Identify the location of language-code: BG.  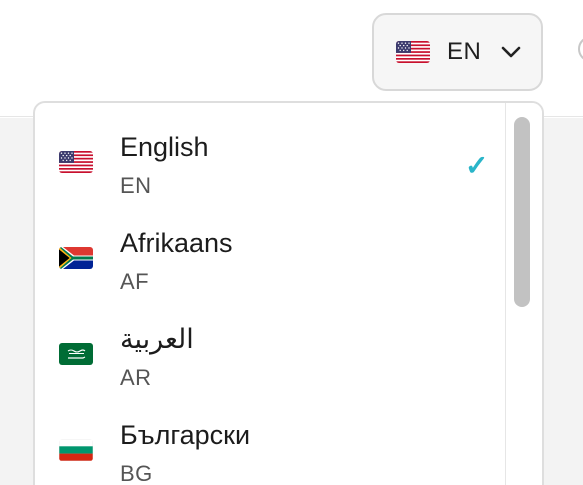
(136, 473).